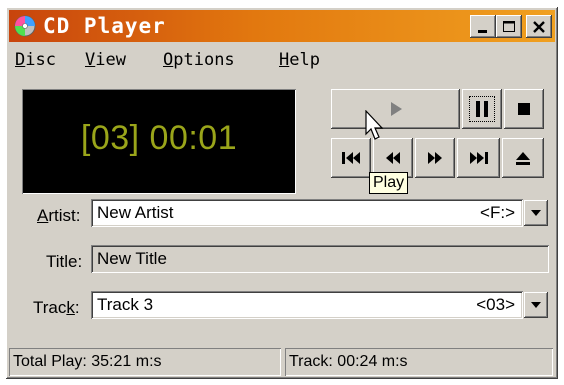  Describe the element at coordinates (374, 125) in the screenshot. I see `mouse-cursor-icon` at that location.